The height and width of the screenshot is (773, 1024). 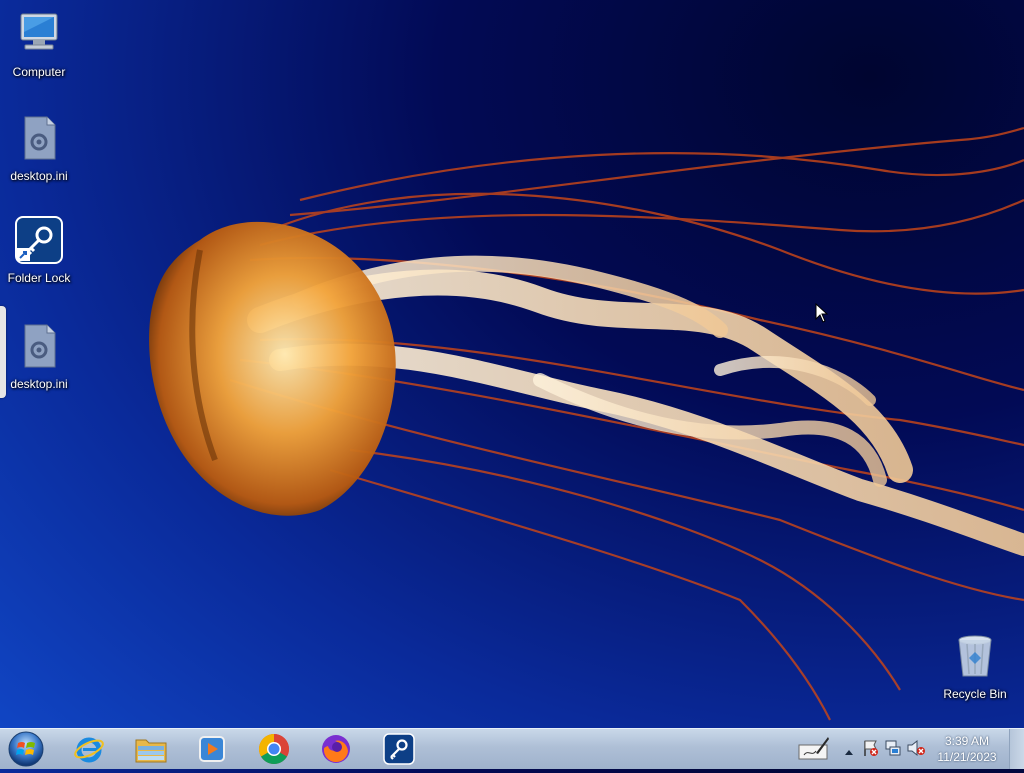 I want to click on media-player-icon, so click(x=212, y=749).